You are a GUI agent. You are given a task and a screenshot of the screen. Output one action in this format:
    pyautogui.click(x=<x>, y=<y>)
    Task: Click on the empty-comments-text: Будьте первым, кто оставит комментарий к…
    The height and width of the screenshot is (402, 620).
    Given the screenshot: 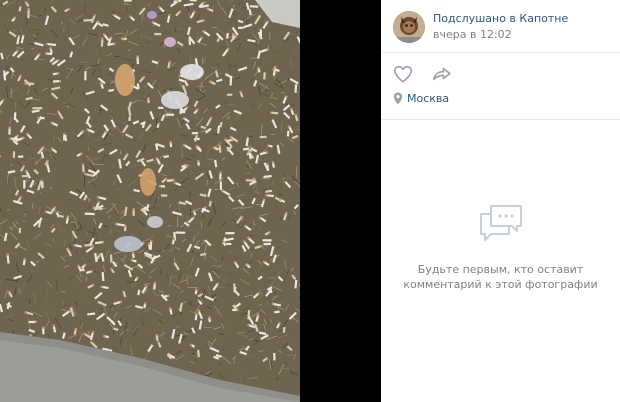 What is the action you would take?
    pyautogui.click(x=500, y=277)
    